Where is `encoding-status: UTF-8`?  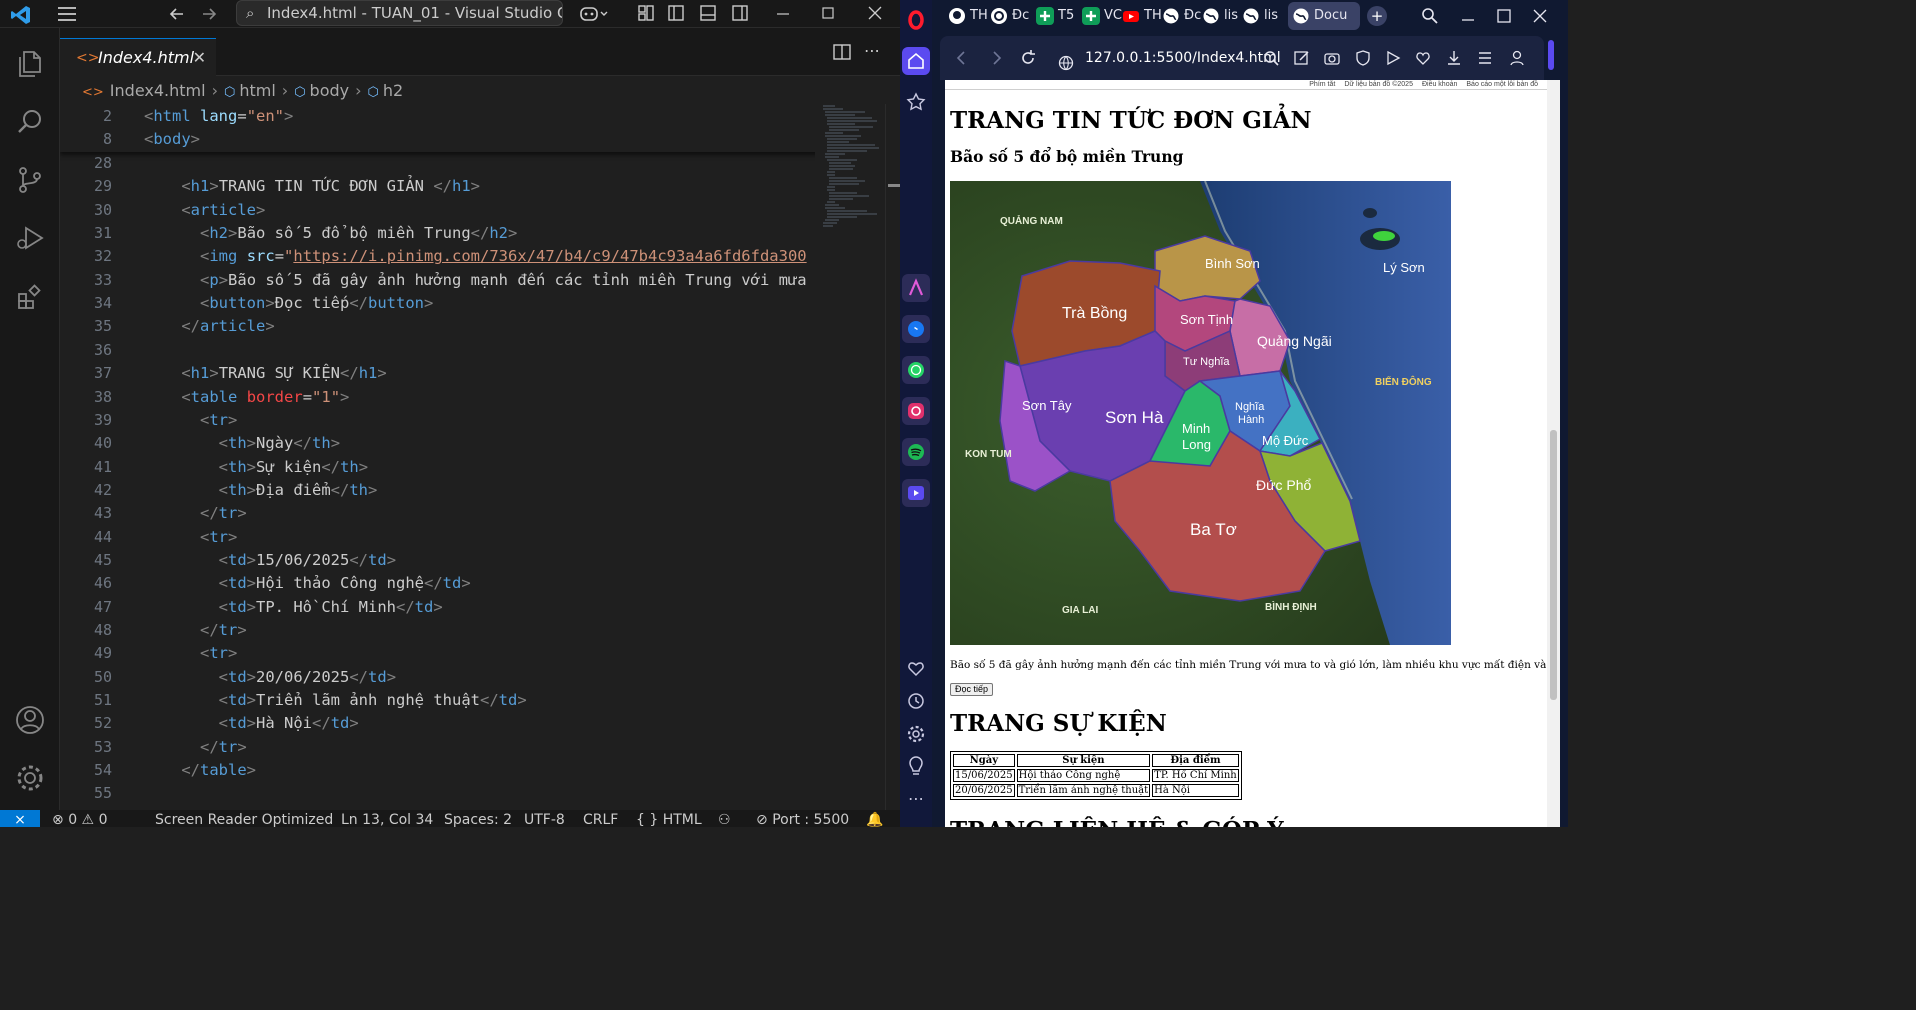 encoding-status: UTF-8 is located at coordinates (544, 818).